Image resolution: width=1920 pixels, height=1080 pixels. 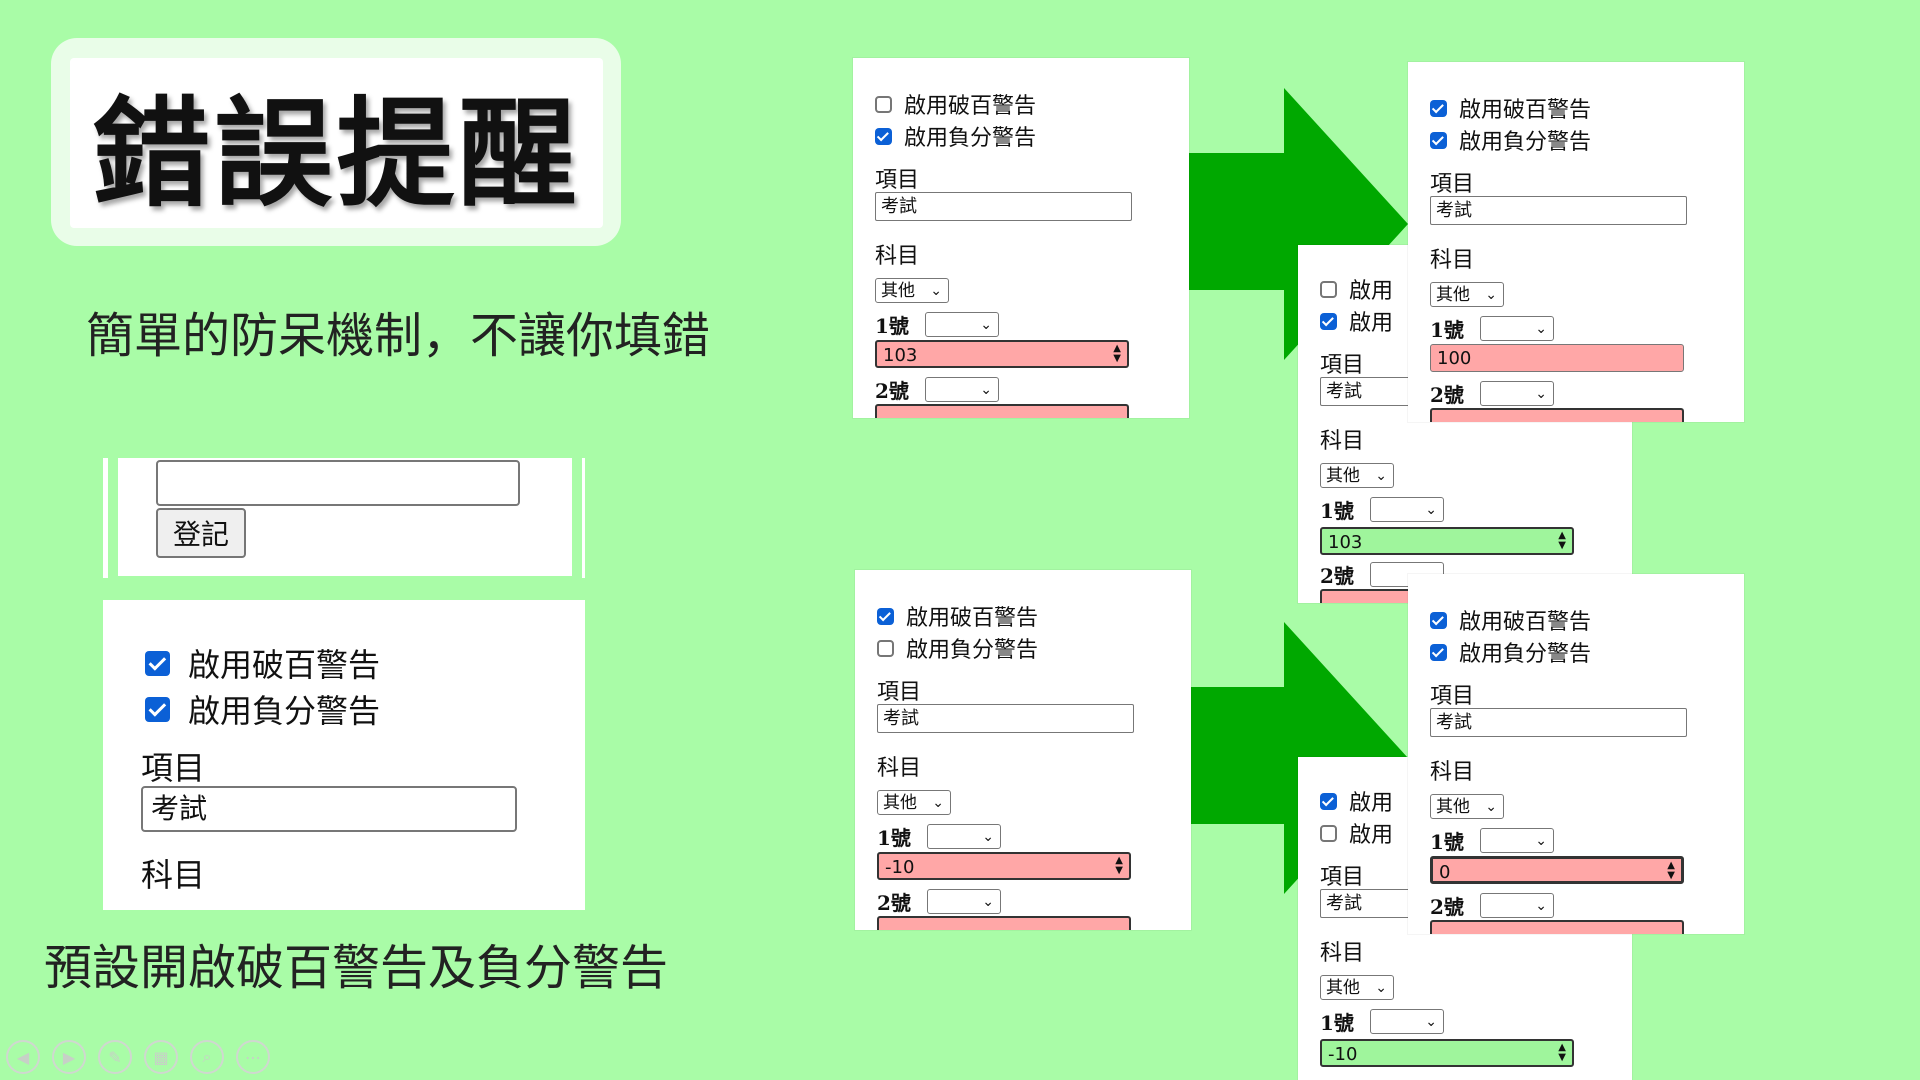 What do you see at coordinates (207, 1057) in the screenshot?
I see `zoom-icon: ⌕` at bounding box center [207, 1057].